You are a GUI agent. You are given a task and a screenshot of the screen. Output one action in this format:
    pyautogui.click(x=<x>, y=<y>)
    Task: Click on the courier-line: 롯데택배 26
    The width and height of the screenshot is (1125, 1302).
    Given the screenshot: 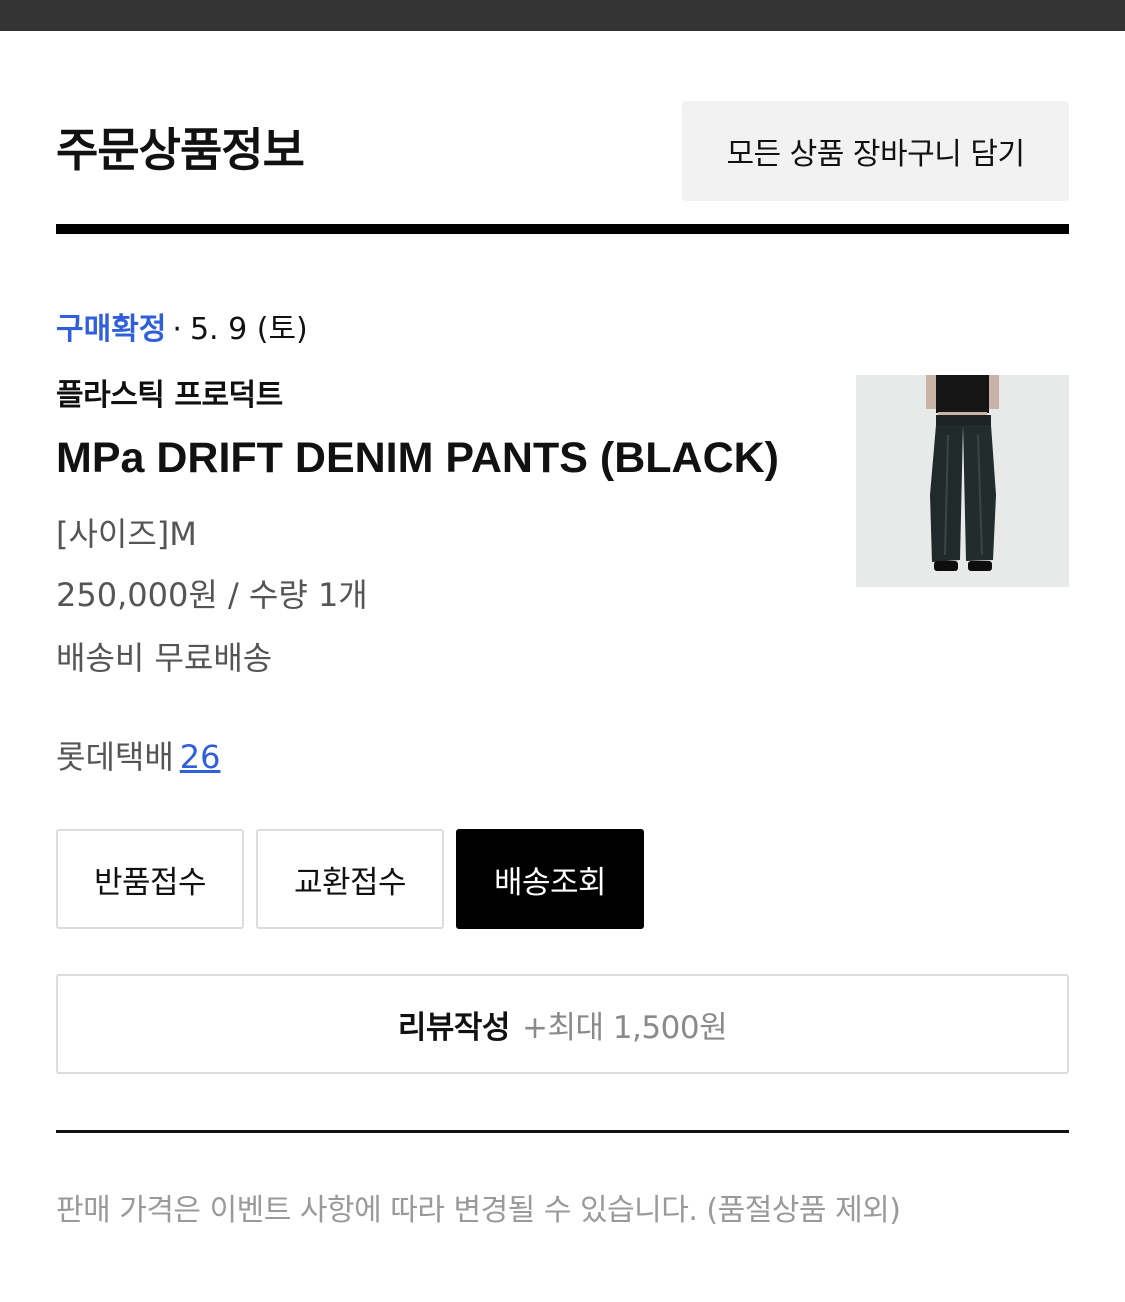 What is the action you would take?
    pyautogui.click(x=138, y=757)
    